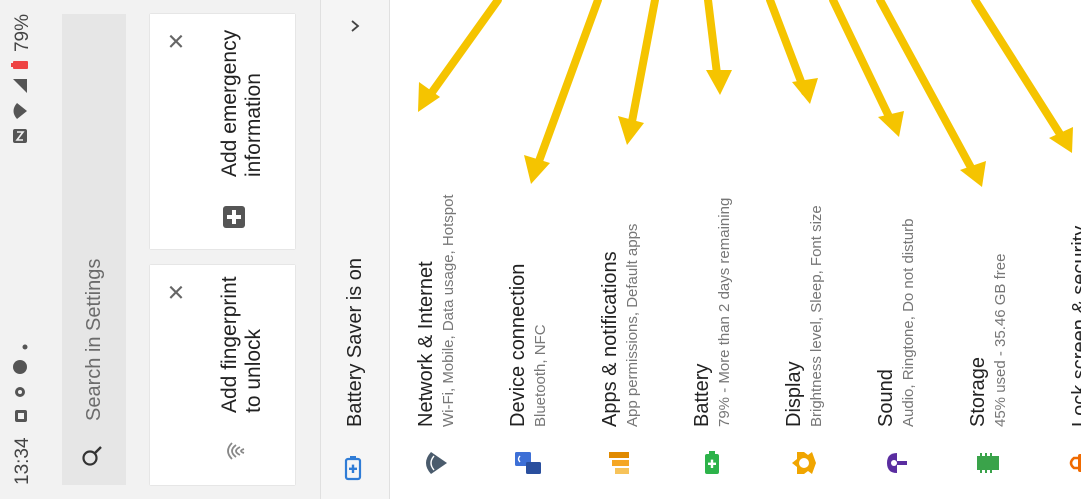  I want to click on settings-item-battery: Battery 79% - More than 2 days remaining, so click(712, 249).